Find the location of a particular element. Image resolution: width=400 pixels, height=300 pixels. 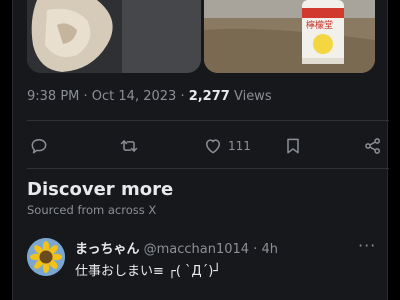

post-media-preview is located at coordinates (225, 297).